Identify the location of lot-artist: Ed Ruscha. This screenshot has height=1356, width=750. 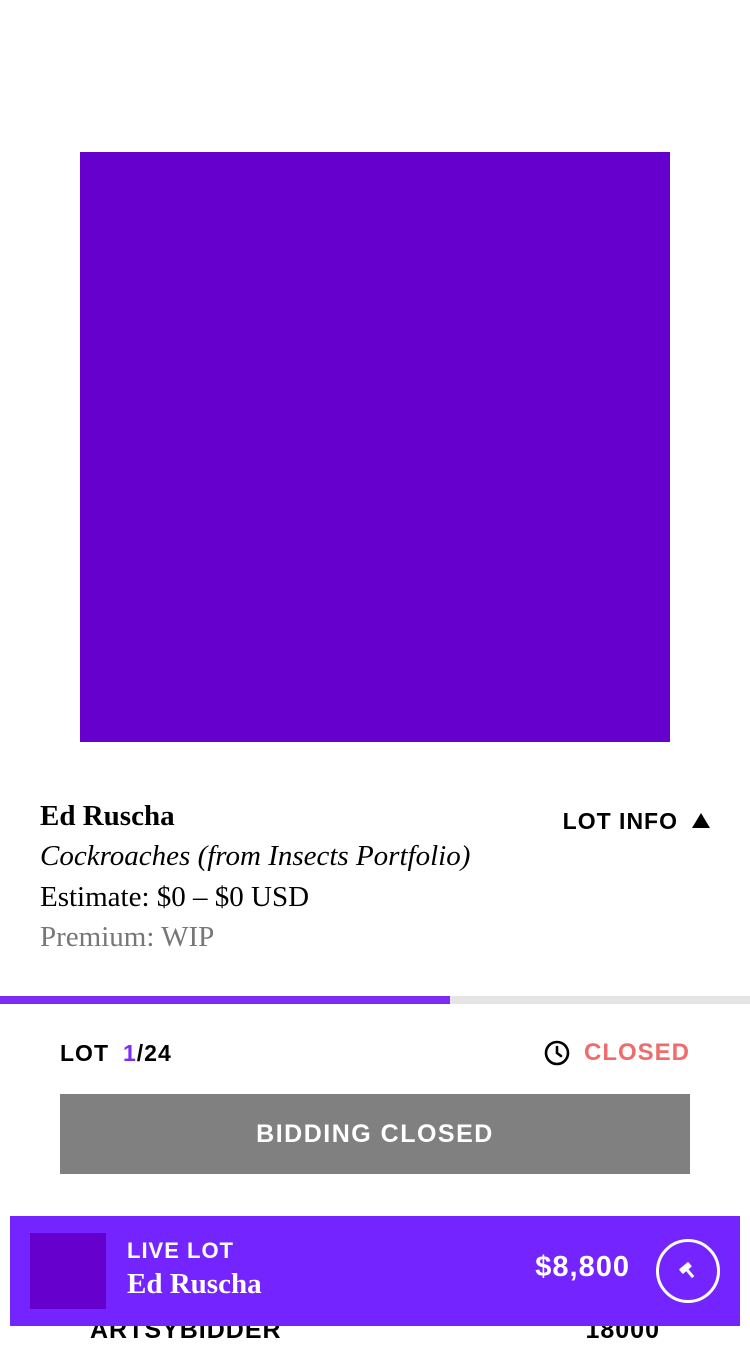
(107, 816).